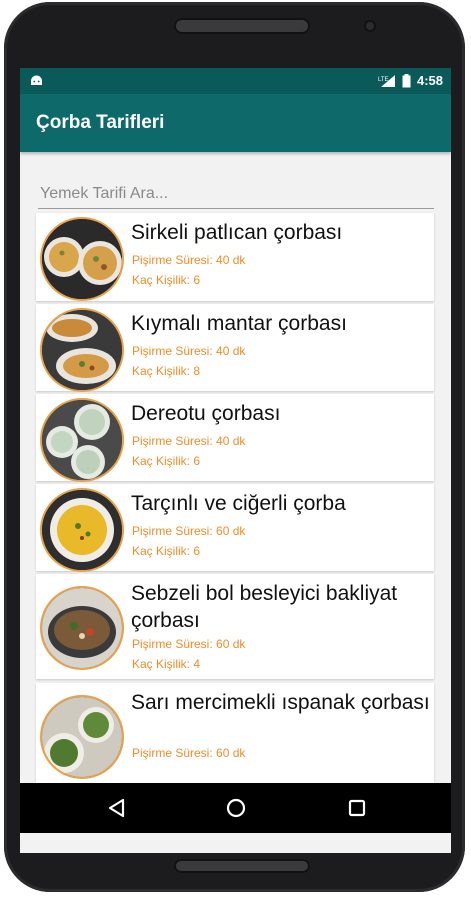 This screenshot has height=900, width=471. What do you see at coordinates (166, 664) in the screenshot?
I see `recipe-servings: Kaç Kişilik: 4` at bounding box center [166, 664].